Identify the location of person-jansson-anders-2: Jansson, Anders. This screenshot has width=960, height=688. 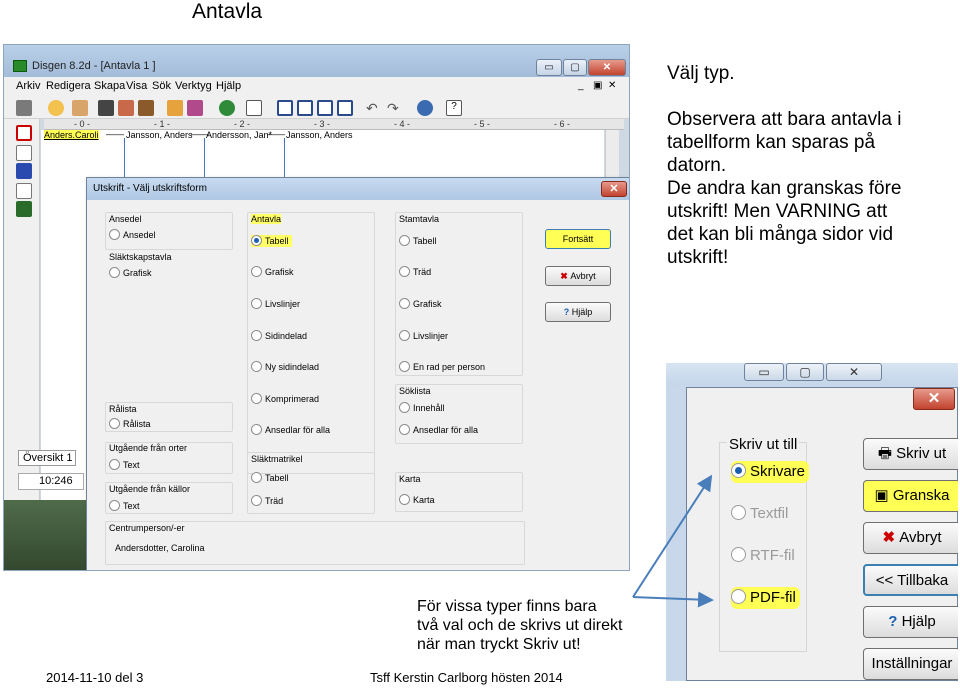
(319, 135).